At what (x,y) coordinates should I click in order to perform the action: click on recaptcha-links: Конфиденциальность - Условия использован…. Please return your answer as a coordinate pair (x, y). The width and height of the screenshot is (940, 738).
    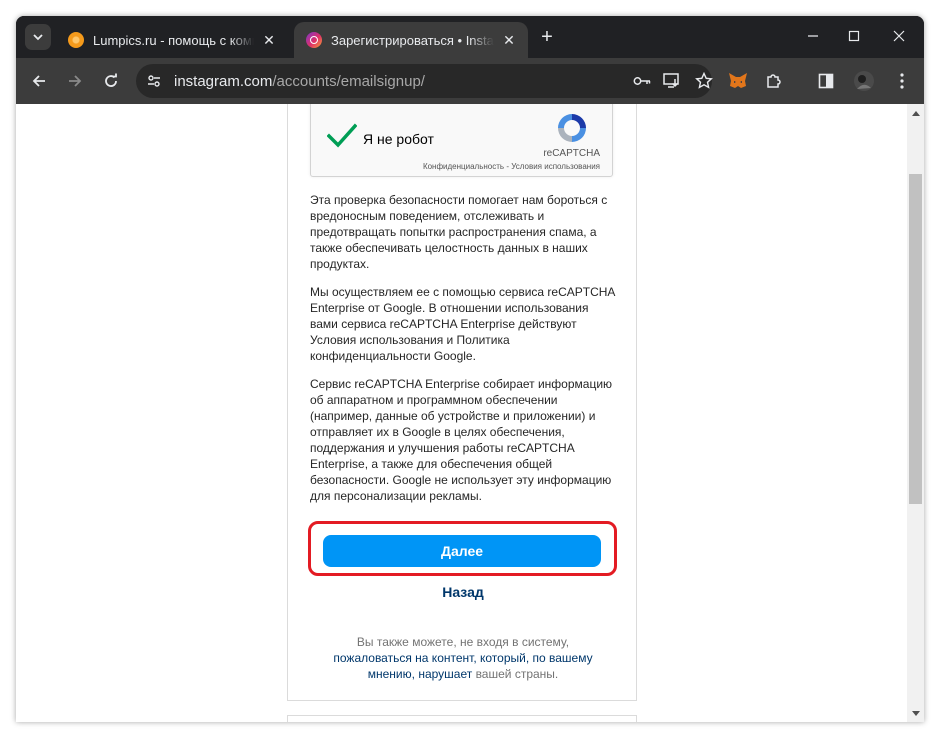
    Looking at the image, I should click on (511, 166).